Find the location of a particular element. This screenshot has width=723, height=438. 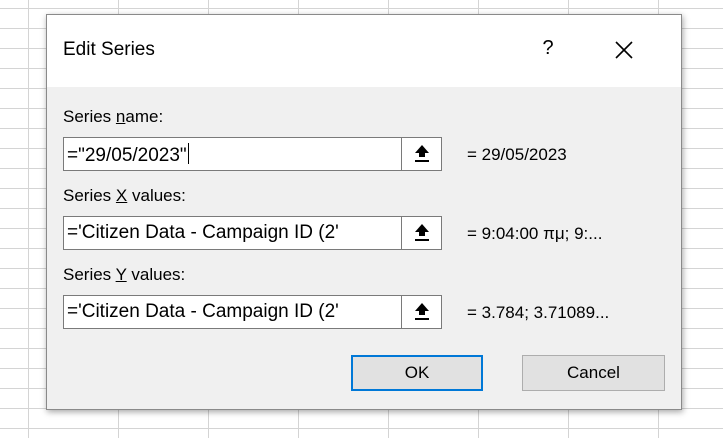

series-y-values-input: ='Citizen Data - Campaign ID (2' is located at coordinates (239, 312).